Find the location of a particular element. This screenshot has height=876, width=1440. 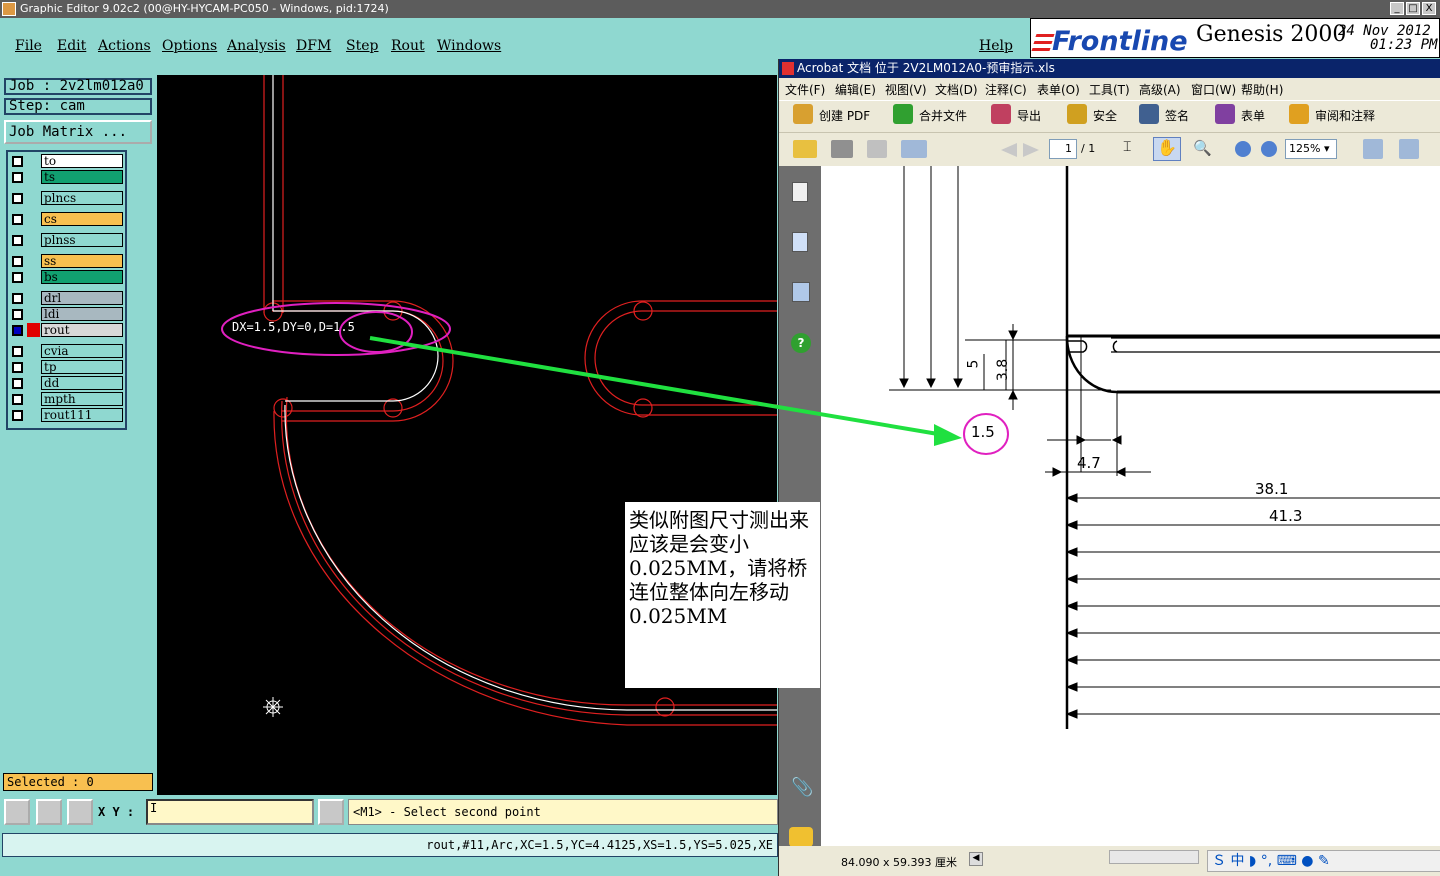

layer-name: ss is located at coordinates (82, 261).